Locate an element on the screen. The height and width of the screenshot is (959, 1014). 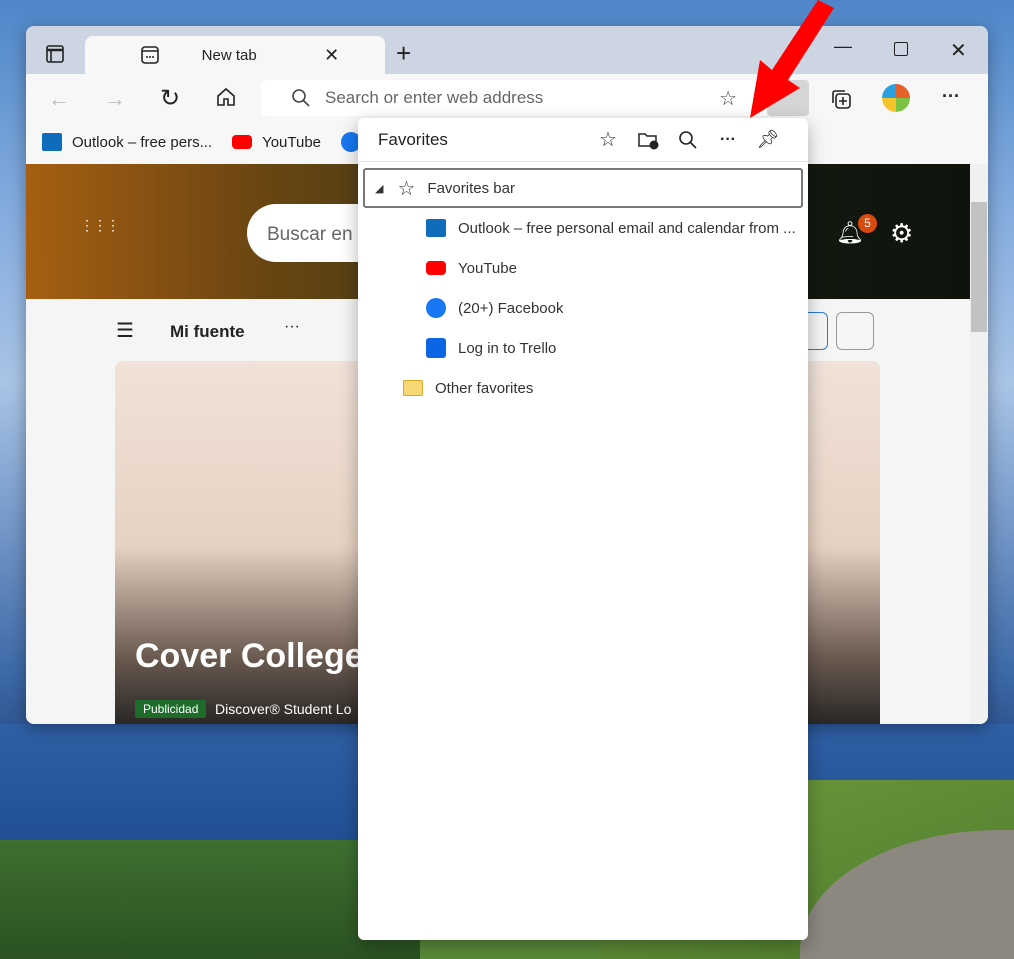
apps-grid-icon: ⋮⋮⋮ is located at coordinates (100, 225).